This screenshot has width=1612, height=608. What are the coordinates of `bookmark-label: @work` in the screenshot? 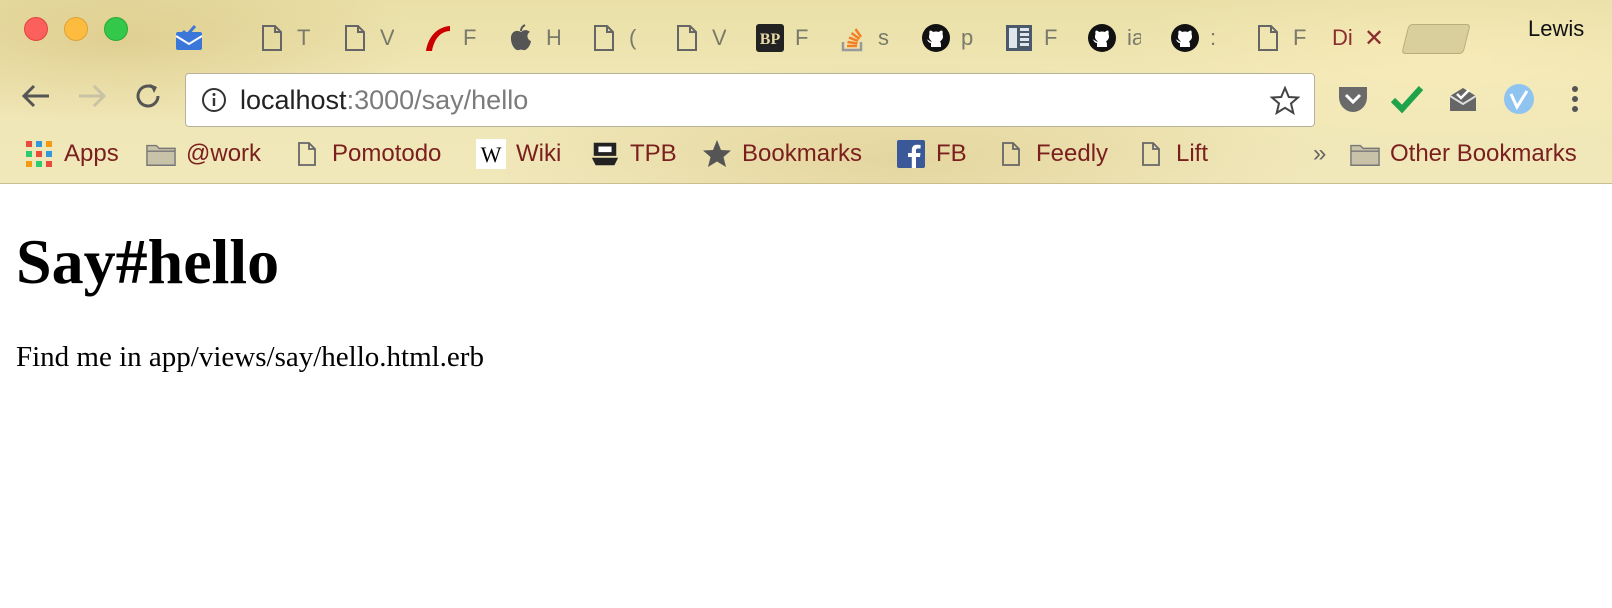 It's located at (224, 153).